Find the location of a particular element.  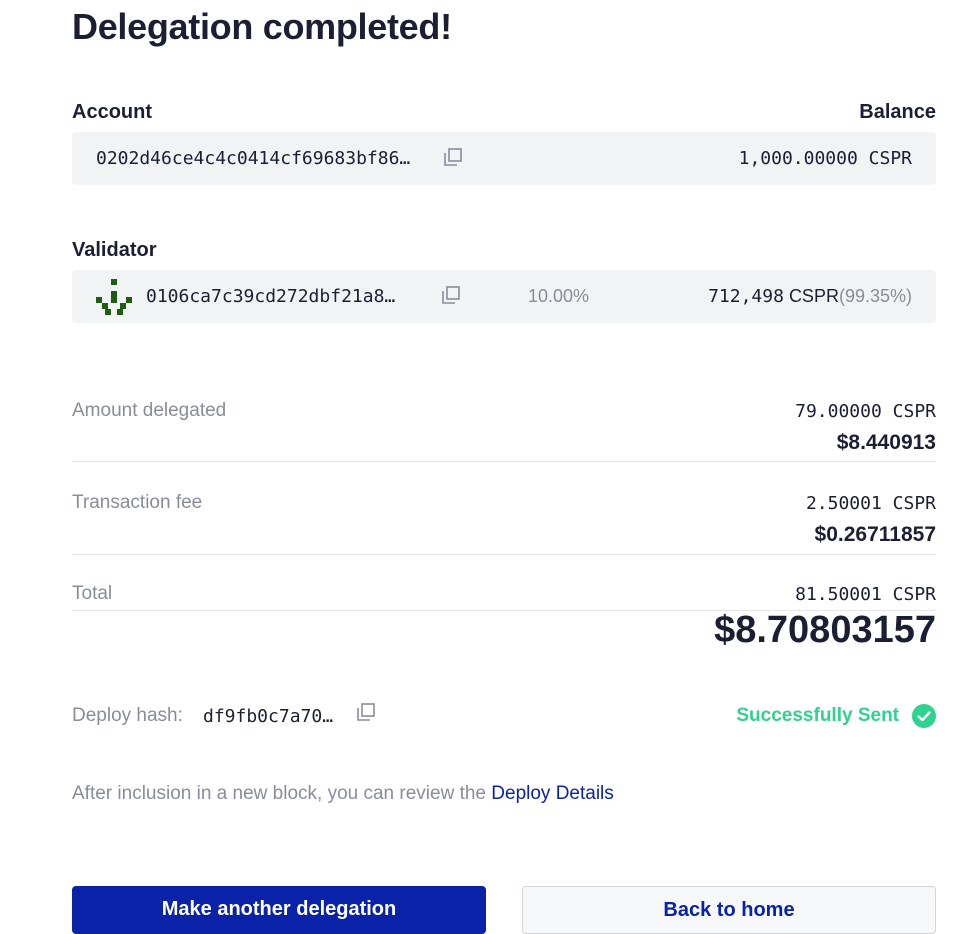

fee-usd: $0.26711857 is located at coordinates (875, 534).